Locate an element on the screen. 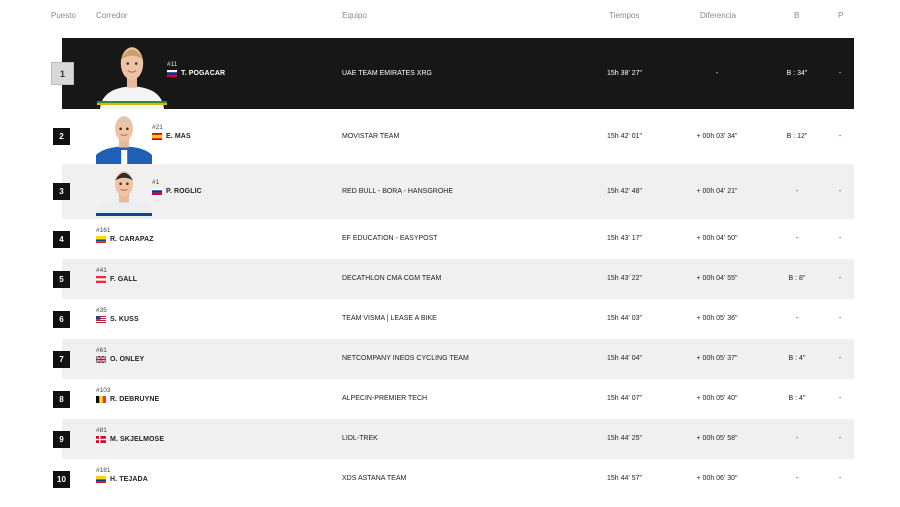 This screenshot has width=900, height=507. rider-photo is located at coordinates (124, 136).